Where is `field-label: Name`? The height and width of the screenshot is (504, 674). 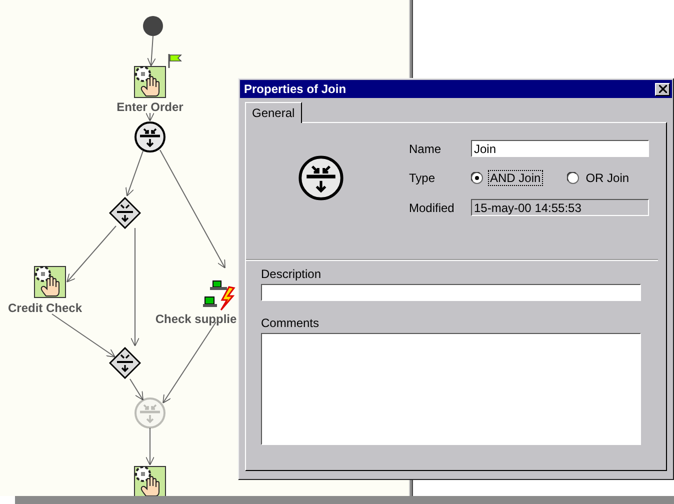
field-label: Name is located at coordinates (425, 149).